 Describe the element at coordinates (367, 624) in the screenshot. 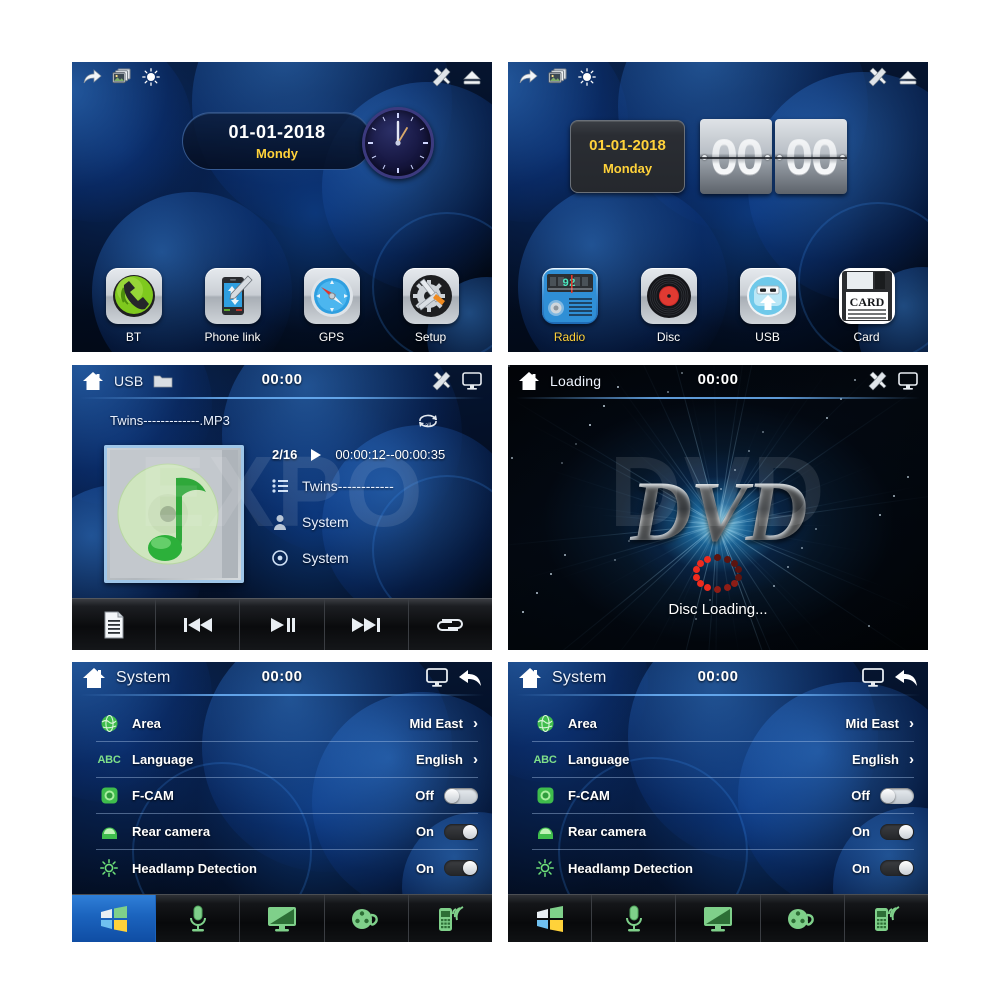

I see `next-button` at that location.